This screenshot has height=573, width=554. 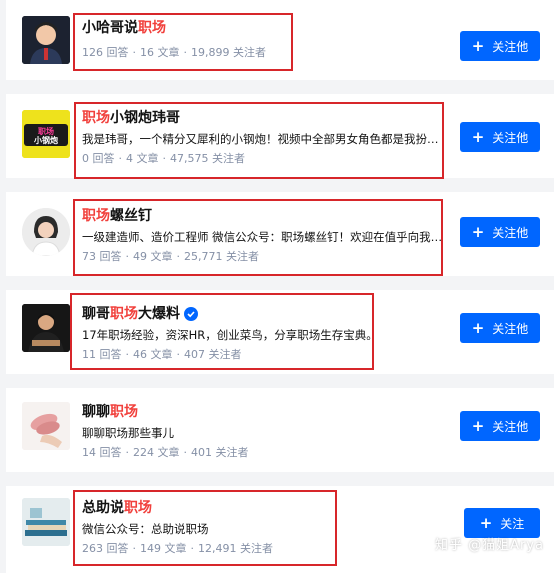 What do you see at coordinates (258, 412) in the screenshot?
I see `user-name: 聊聊 职场` at bounding box center [258, 412].